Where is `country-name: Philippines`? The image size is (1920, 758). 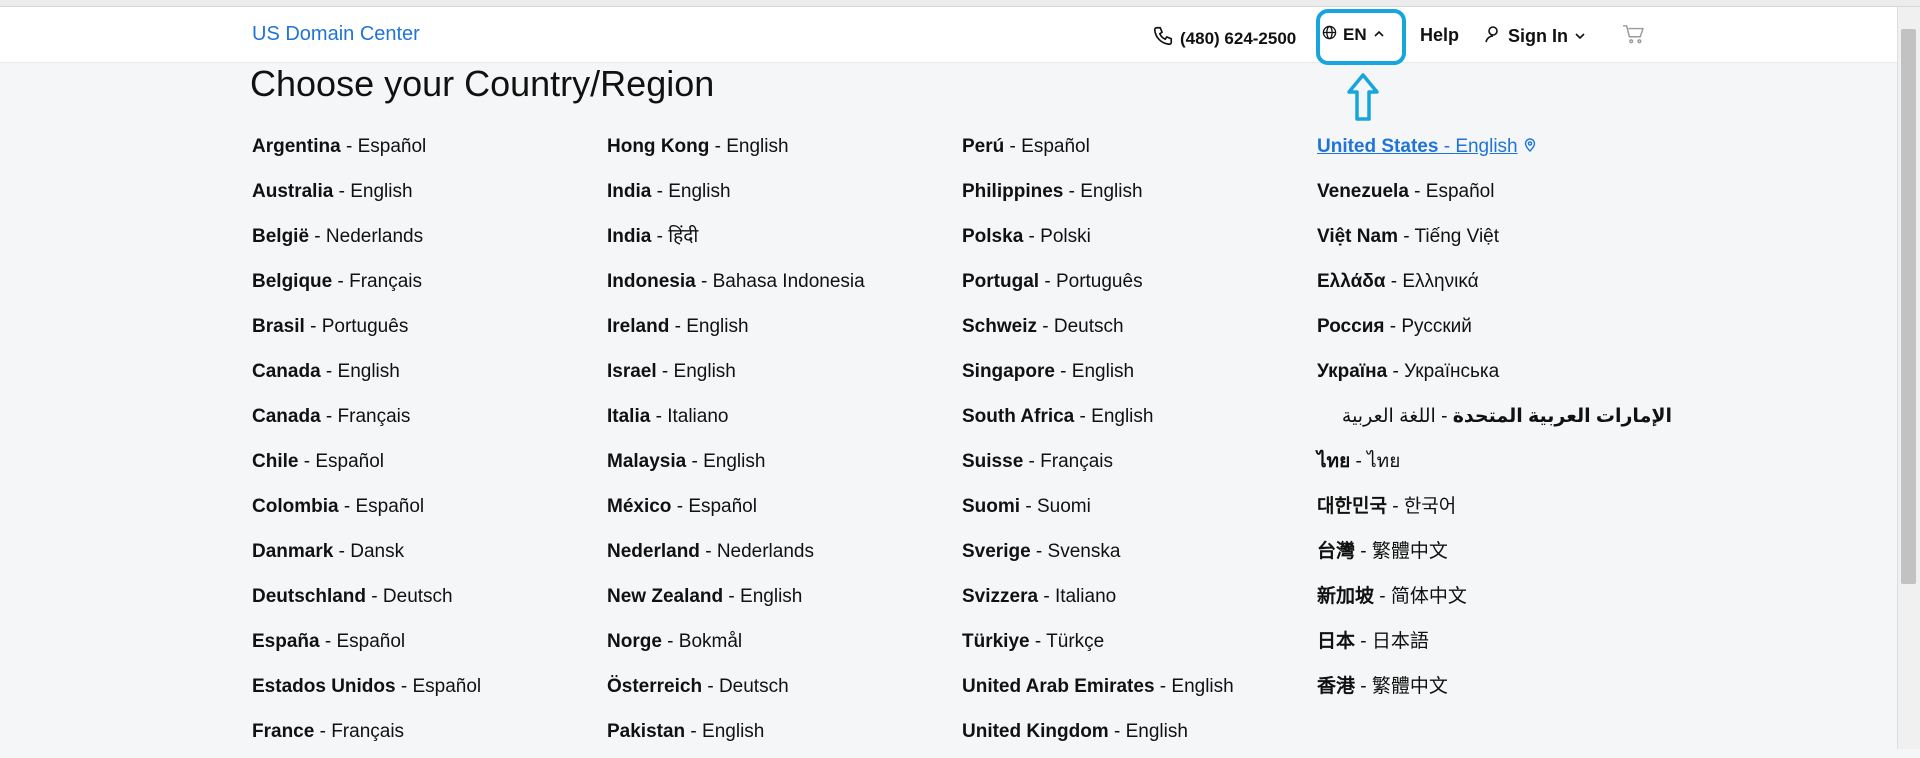
country-name: Philippines is located at coordinates (1013, 191).